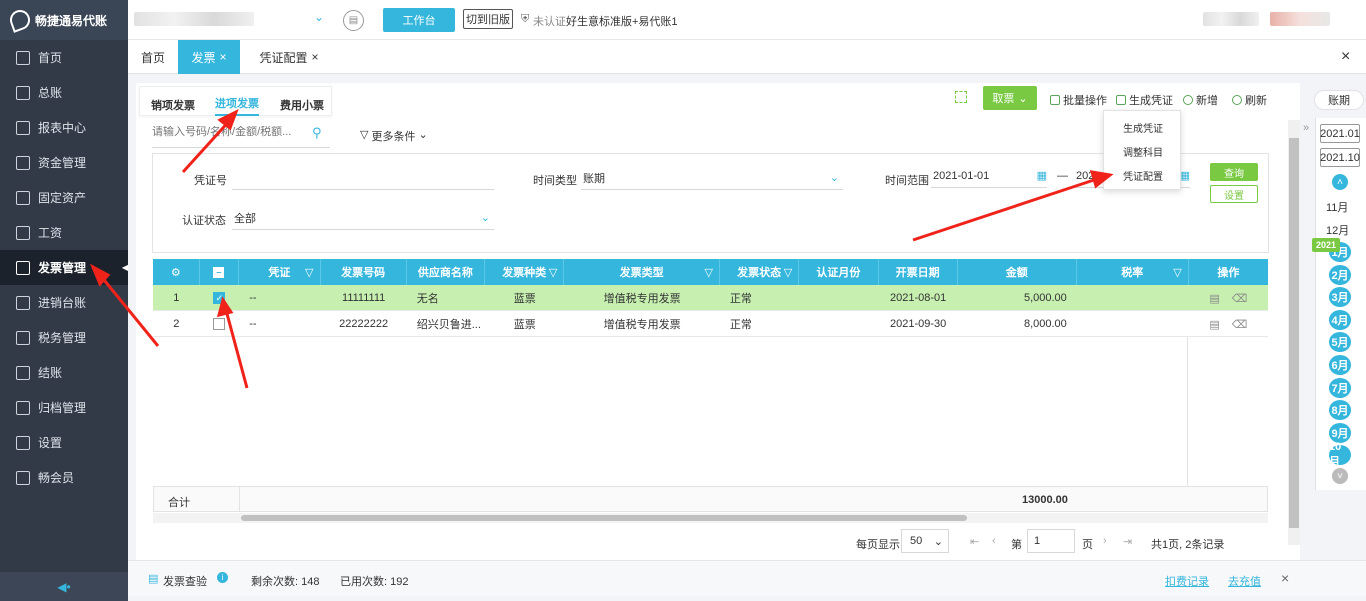  Describe the element at coordinates (446, 272) in the screenshot. I see `header-supplier: 供应商名称` at that location.